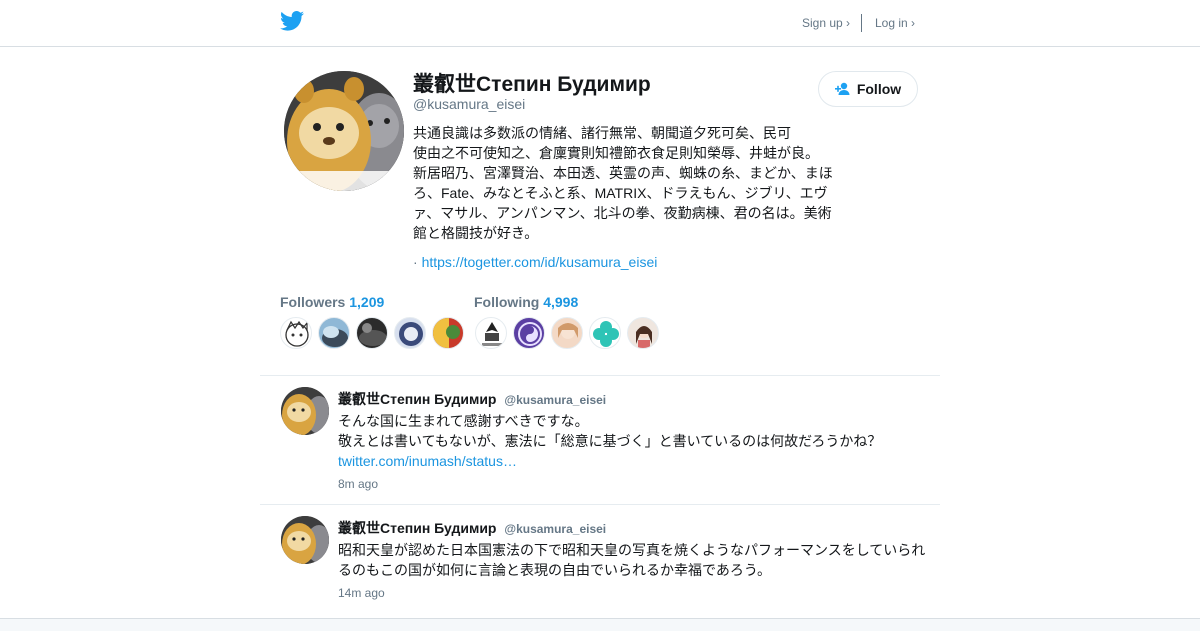 The width and height of the screenshot is (1200, 631). What do you see at coordinates (292, 21) in the screenshot?
I see `twitter-bird-icon` at bounding box center [292, 21].